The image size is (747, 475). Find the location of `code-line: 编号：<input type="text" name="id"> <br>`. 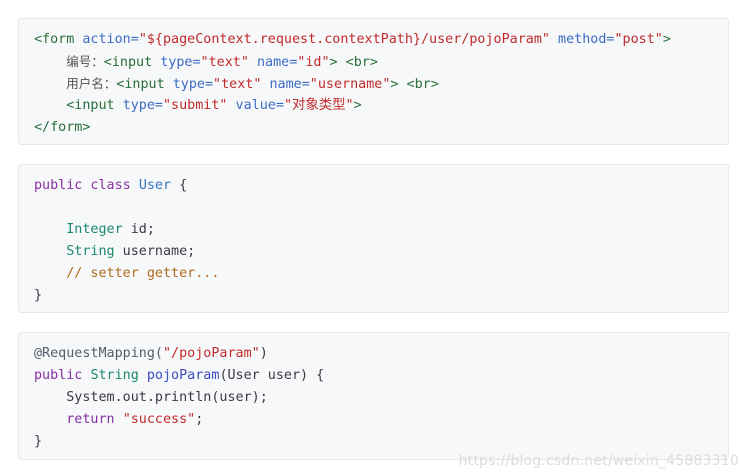

code-line: 编号：<input type="text" name="id"> <br> is located at coordinates (381, 62).